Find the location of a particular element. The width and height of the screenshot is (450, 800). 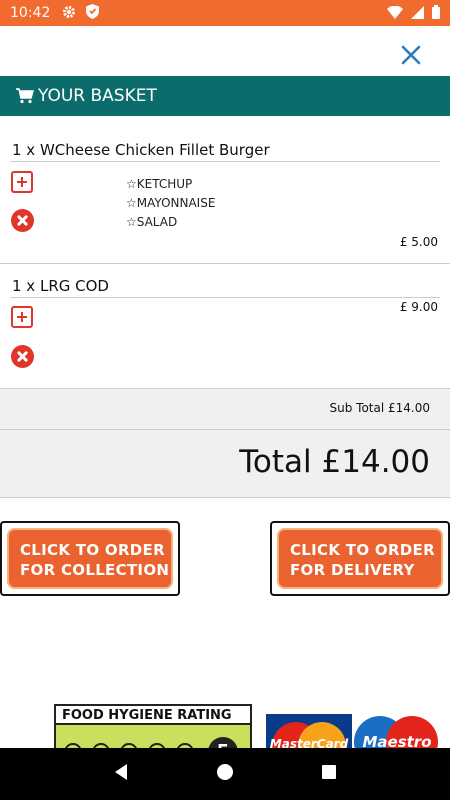

order-collection-button: CLICK TO ORDER FOR COLLECTION is located at coordinates (90, 558).